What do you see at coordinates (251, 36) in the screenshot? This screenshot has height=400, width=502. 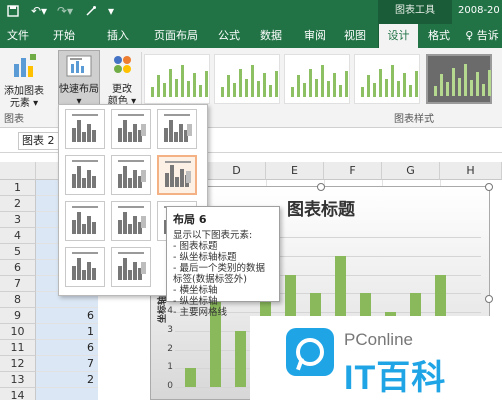 I see `ribbon-tabs: 文件 开始 插入 页面布局 公式 数据 审阅 视图 设计 格式 ♀ 告诉` at bounding box center [251, 36].